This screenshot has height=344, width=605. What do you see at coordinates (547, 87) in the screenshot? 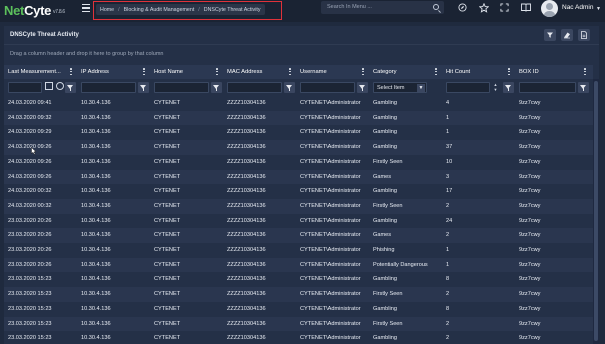
I see `box-id-filter-input` at bounding box center [547, 87].